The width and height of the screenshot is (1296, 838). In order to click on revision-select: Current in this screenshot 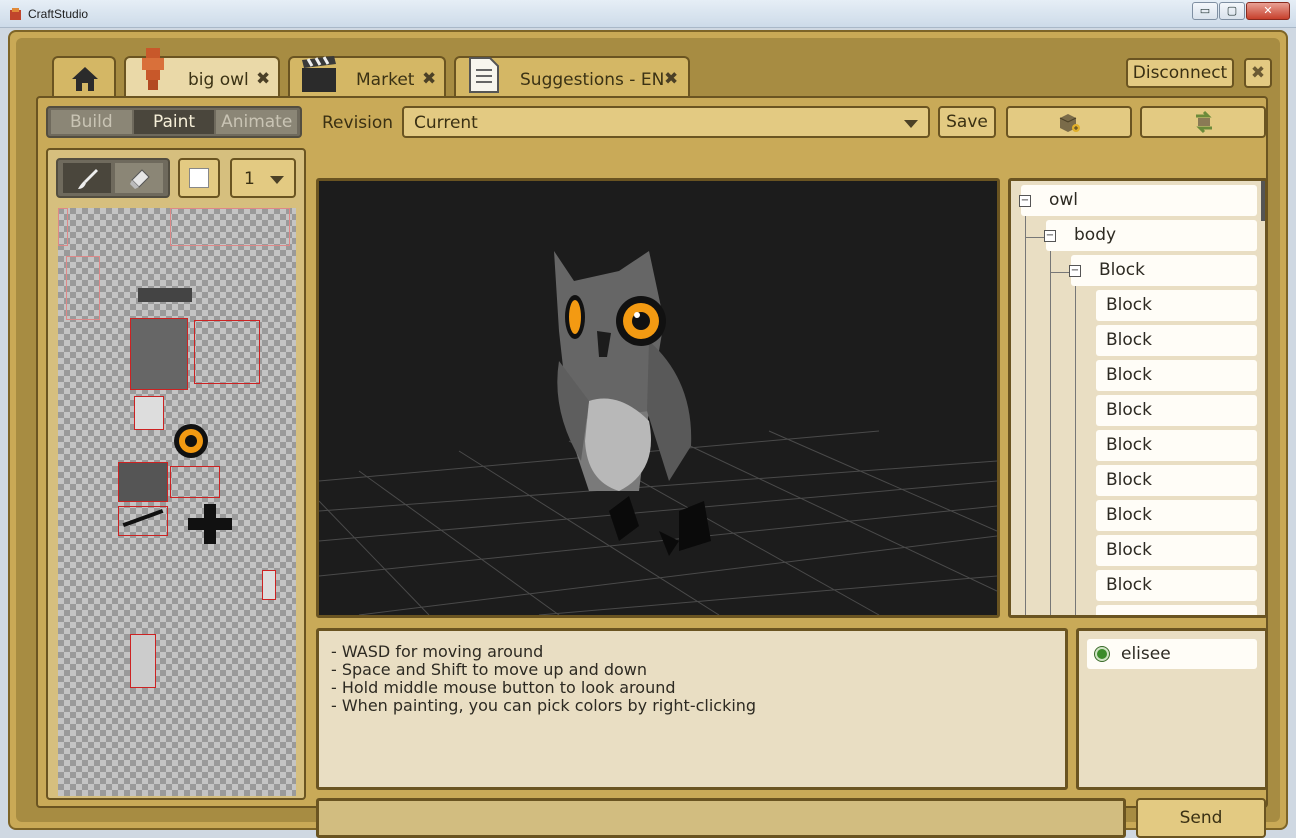, I will do `click(666, 122)`.